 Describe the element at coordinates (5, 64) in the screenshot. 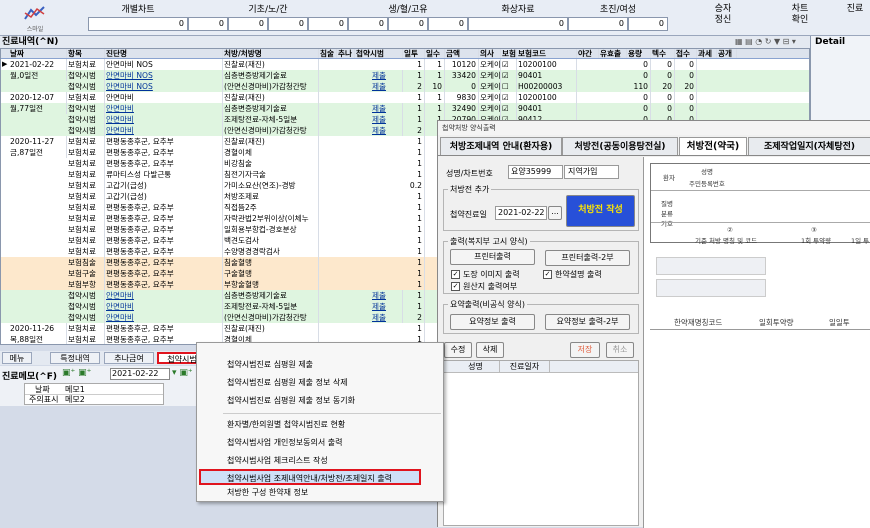

I see `current-row-marker-icon: ▶` at that location.